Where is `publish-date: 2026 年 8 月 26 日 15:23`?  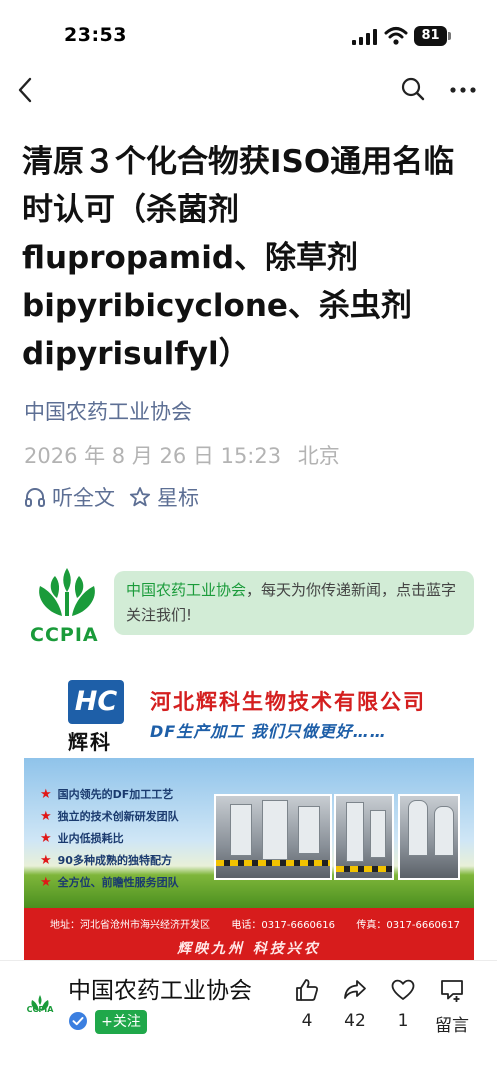
publish-date: 2026 年 8 月 26 日 15:23 is located at coordinates (153, 456).